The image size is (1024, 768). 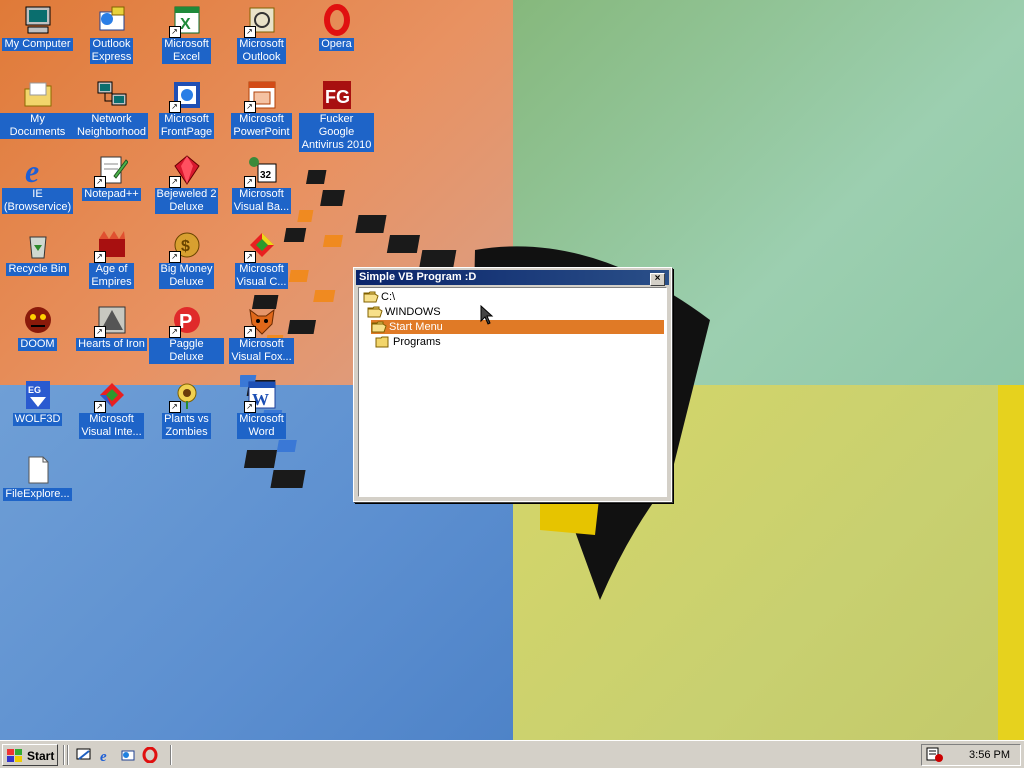 I want to click on wallpaper-yellow-edge, so click(x=1011, y=562).